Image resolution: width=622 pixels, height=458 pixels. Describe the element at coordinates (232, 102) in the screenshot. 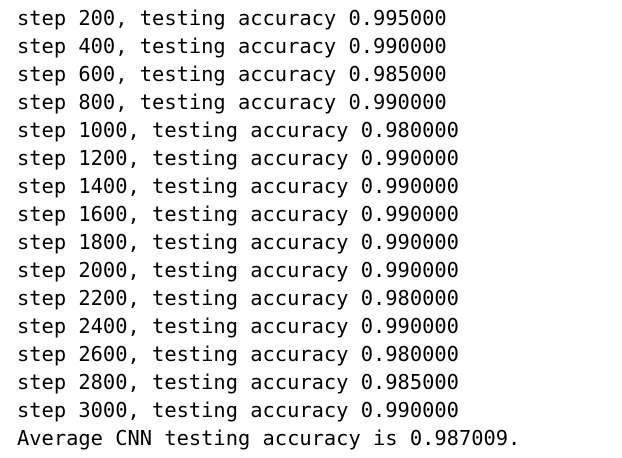

I see `output-line-step-800: step 800, testing accuracy 0.990000` at that location.